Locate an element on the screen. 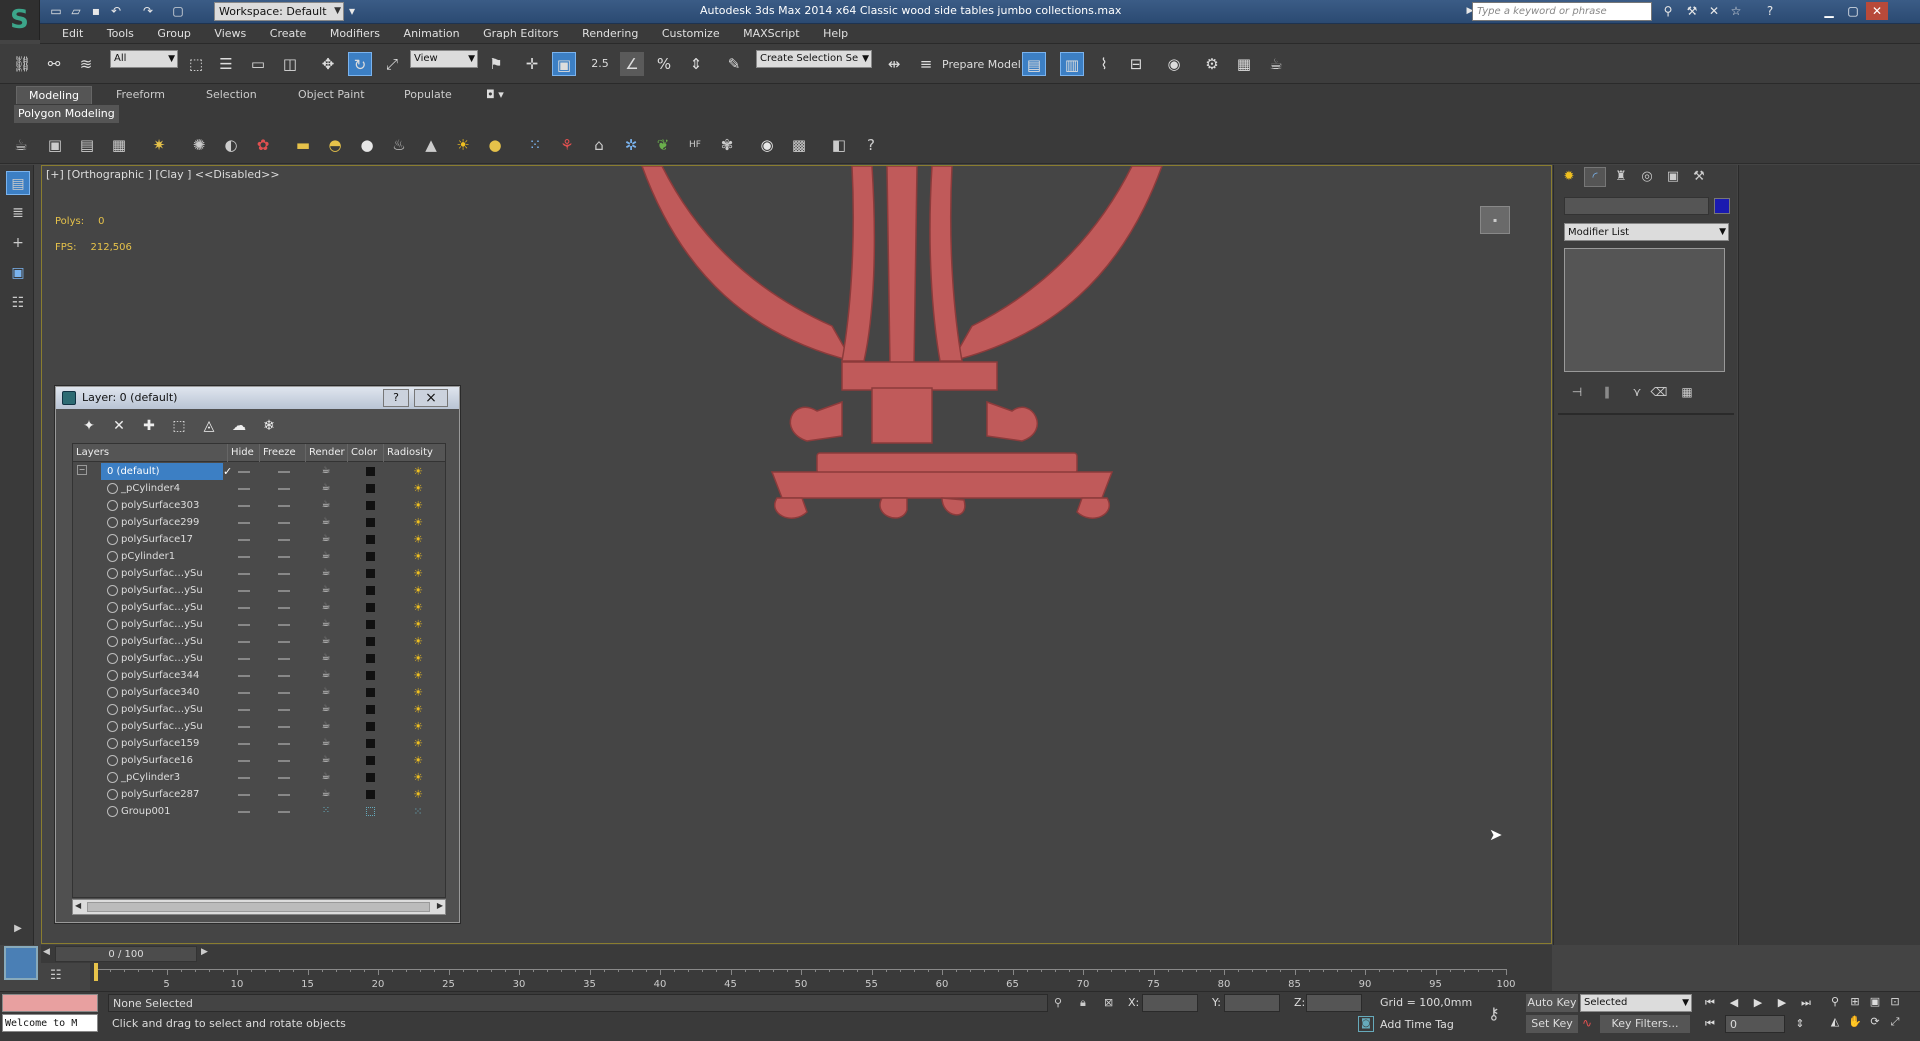 The image size is (1920, 1041). select-highlighted-icon: ⬚ is located at coordinates (179, 426).